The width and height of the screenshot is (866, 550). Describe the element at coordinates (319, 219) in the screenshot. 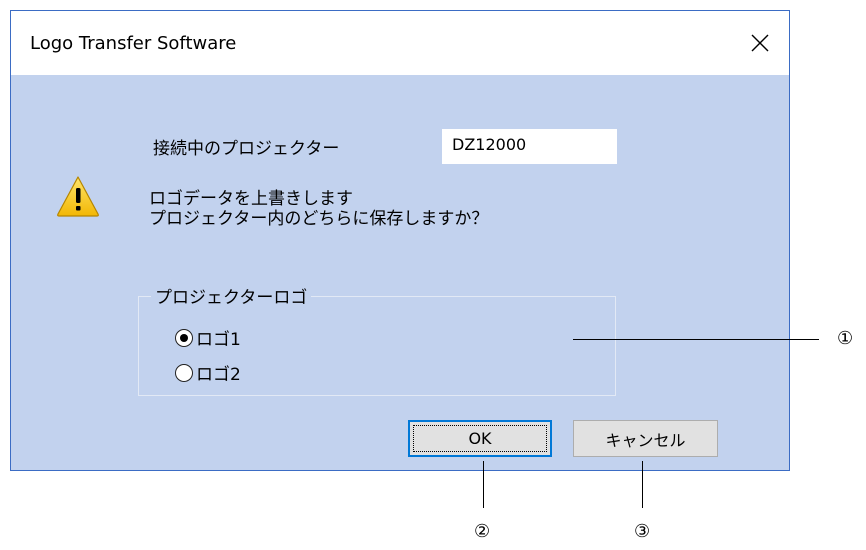

I see `message-line-2: プロジェクター内のどちらに保存しますか？` at that location.